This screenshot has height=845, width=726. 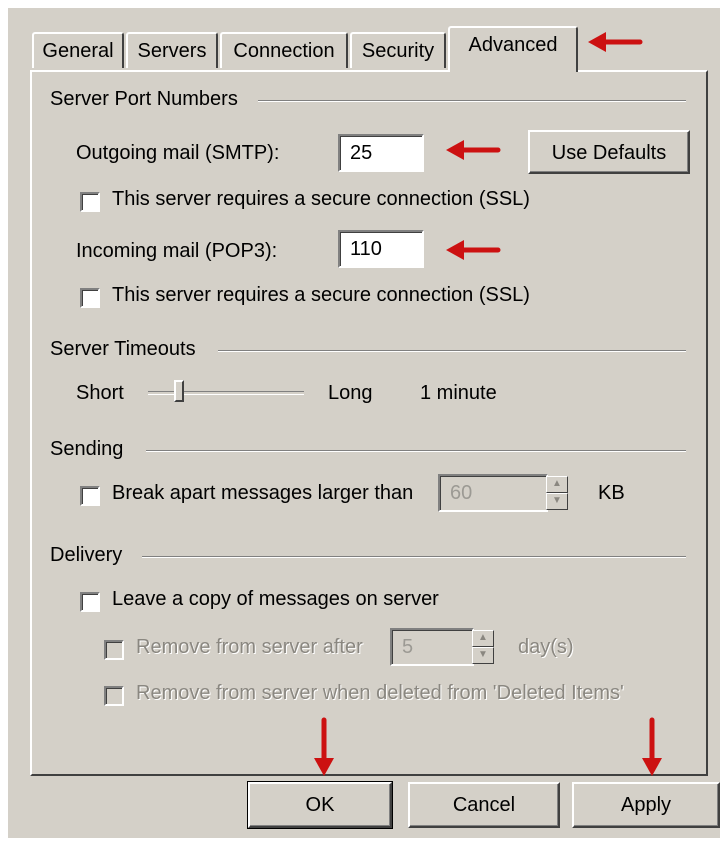 I want to click on timeouts-group-title: Server Timeouts, so click(x=127, y=349).